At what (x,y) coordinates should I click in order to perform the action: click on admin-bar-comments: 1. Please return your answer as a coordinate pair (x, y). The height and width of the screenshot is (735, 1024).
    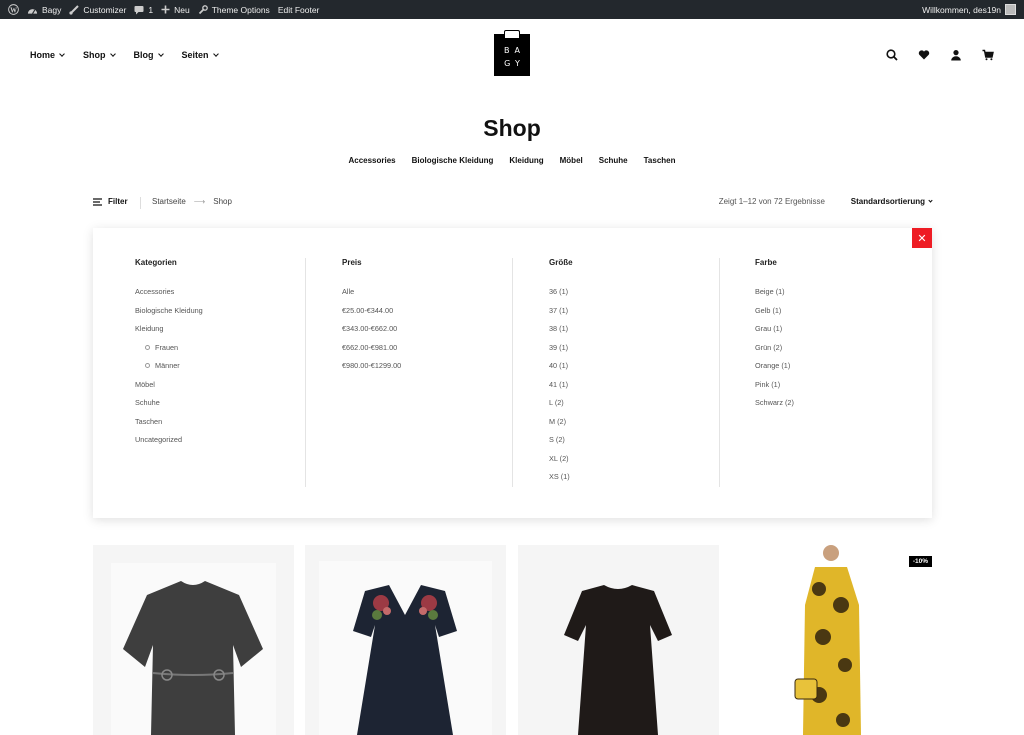
    Looking at the image, I should click on (143, 10).